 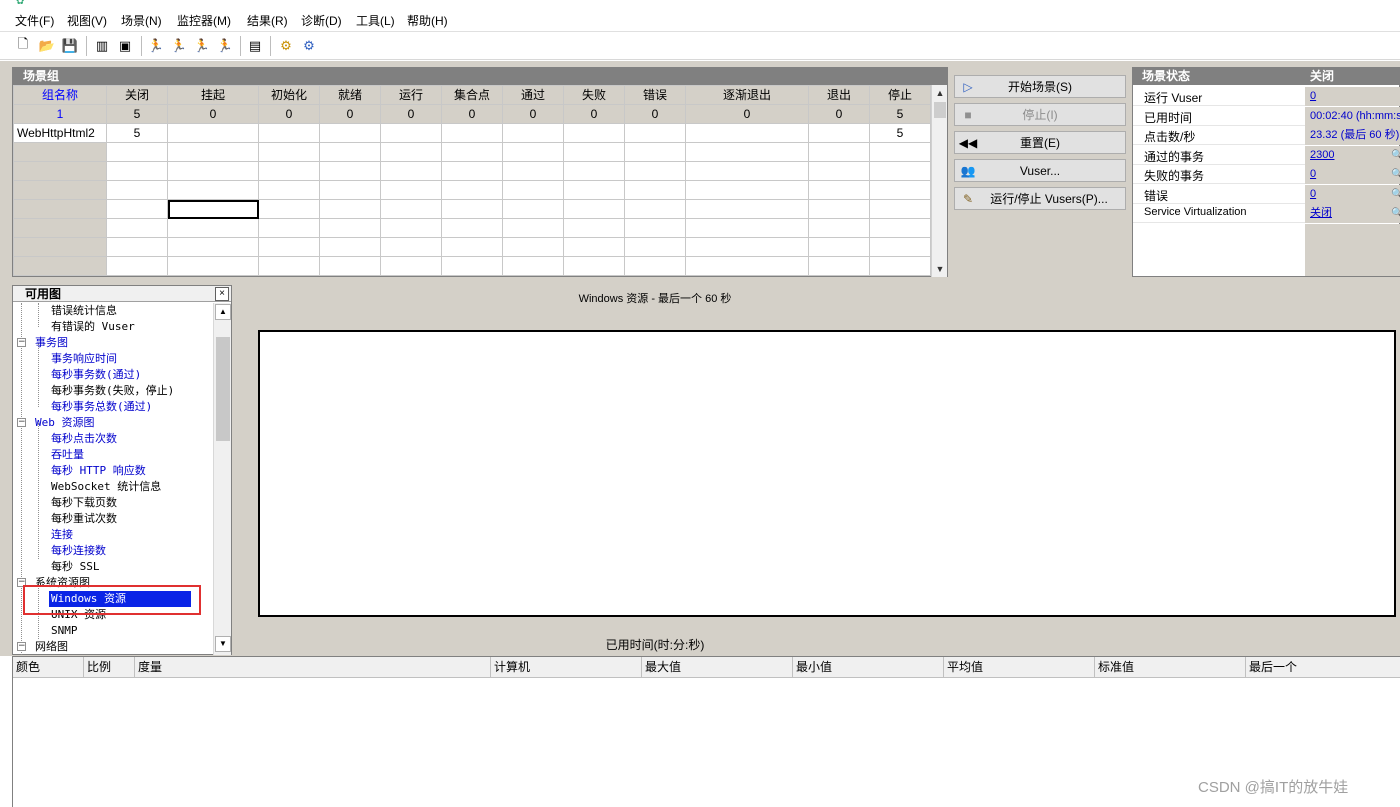 What do you see at coordinates (286, 46) in the screenshot?
I see `diagnostics-icon: ⚙` at bounding box center [286, 46].